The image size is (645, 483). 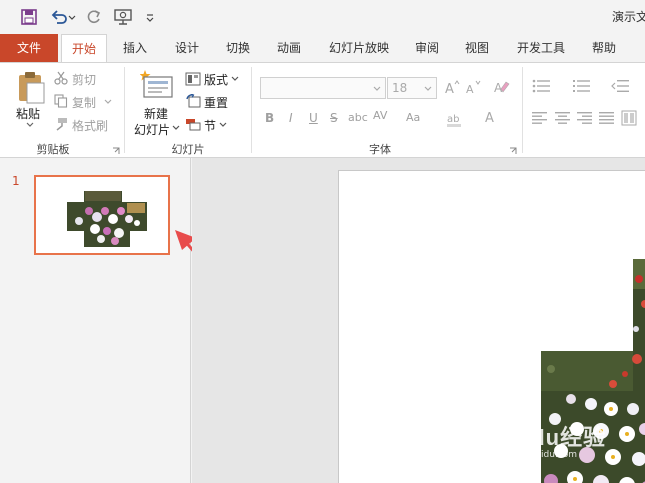 I want to click on tab-transitions: 切换, so click(x=238, y=48).